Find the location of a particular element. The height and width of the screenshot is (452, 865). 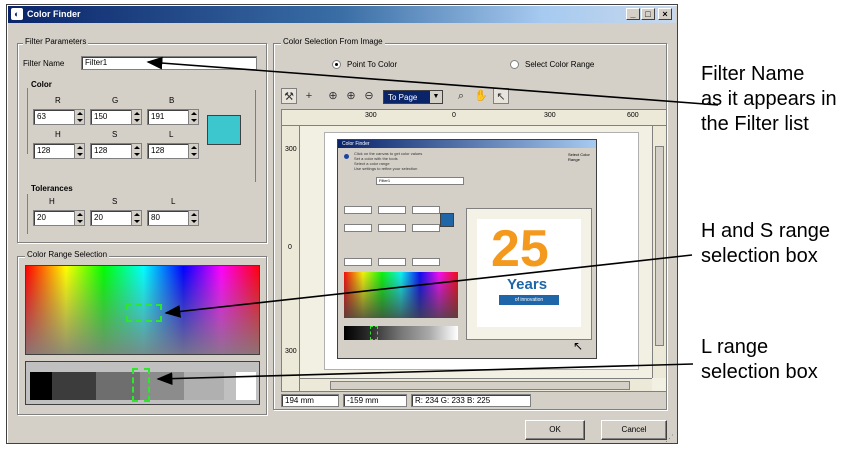

arrow-hs-range is located at coordinates (428, 286).